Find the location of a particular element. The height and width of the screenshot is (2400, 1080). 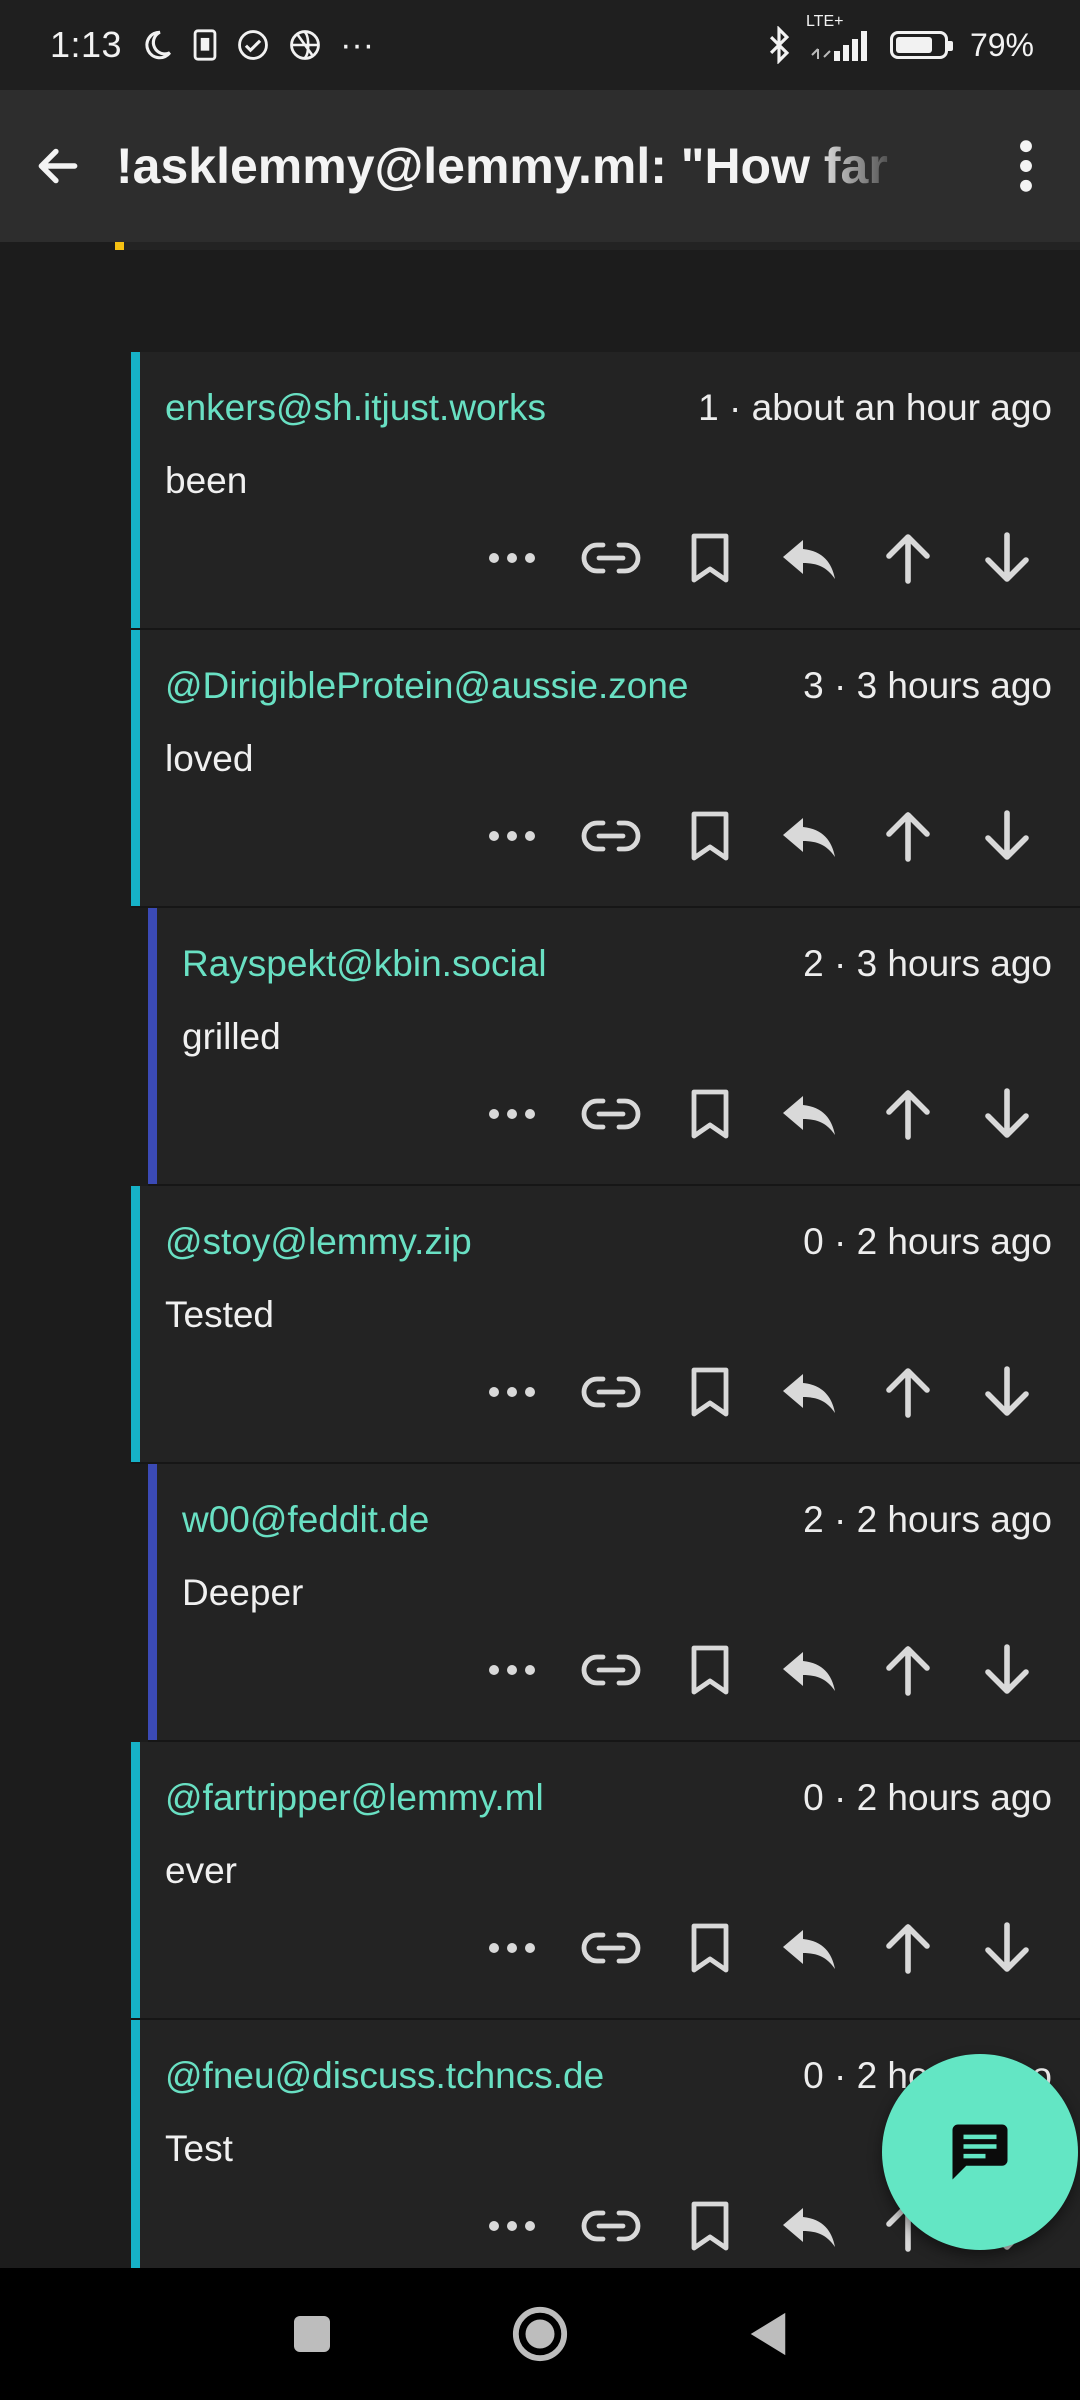

comment-author: @stoy@lemmy.zip is located at coordinates (318, 1242).